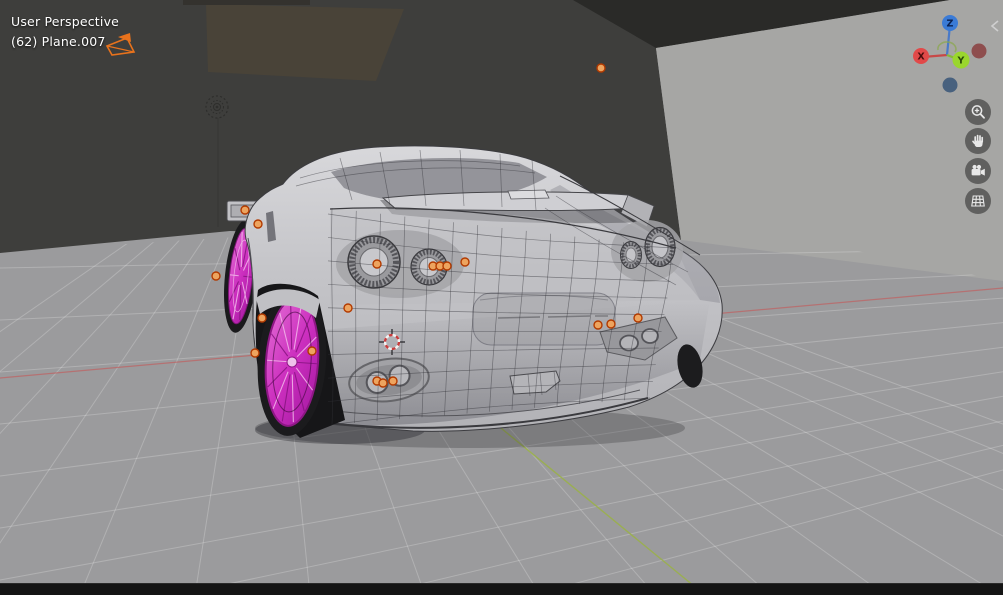  I want to click on grid-icon, so click(978, 201).